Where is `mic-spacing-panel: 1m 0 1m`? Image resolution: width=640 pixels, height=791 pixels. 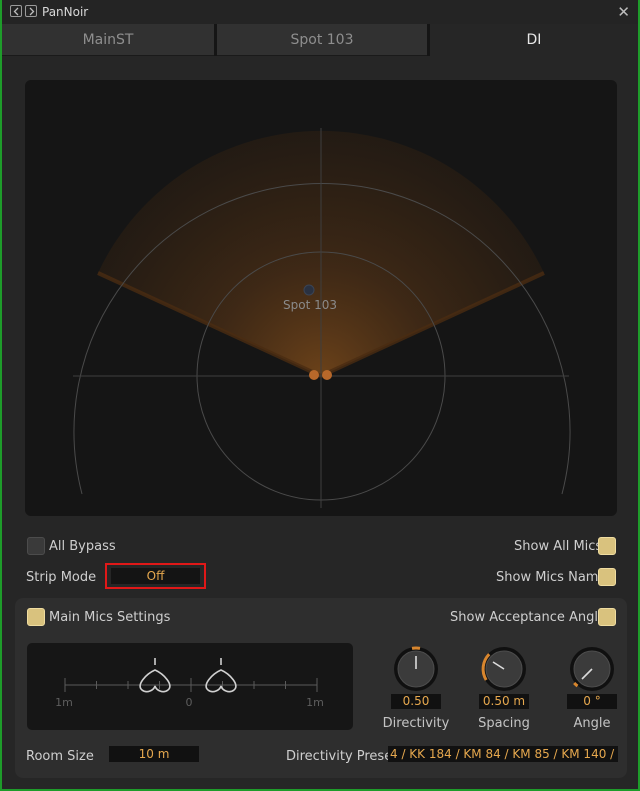
mic-spacing-panel: 1m 0 1m is located at coordinates (190, 686).